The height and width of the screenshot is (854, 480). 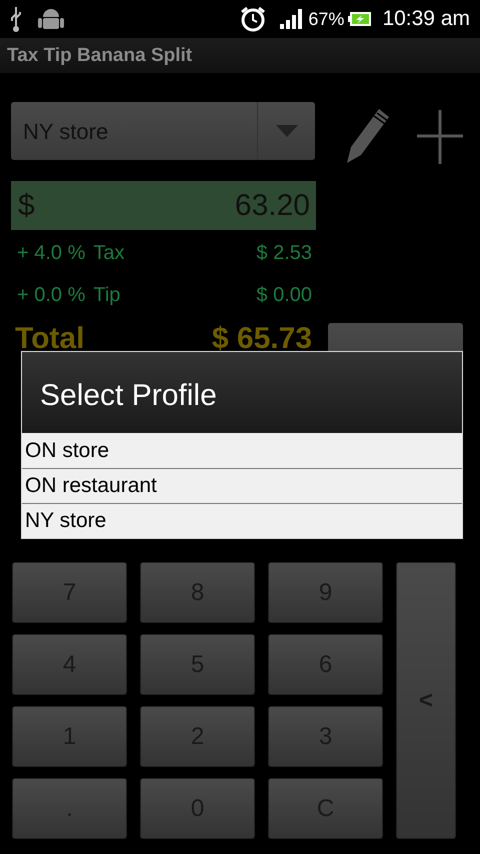 What do you see at coordinates (109, 253) in the screenshot?
I see `line-label: Tax` at bounding box center [109, 253].